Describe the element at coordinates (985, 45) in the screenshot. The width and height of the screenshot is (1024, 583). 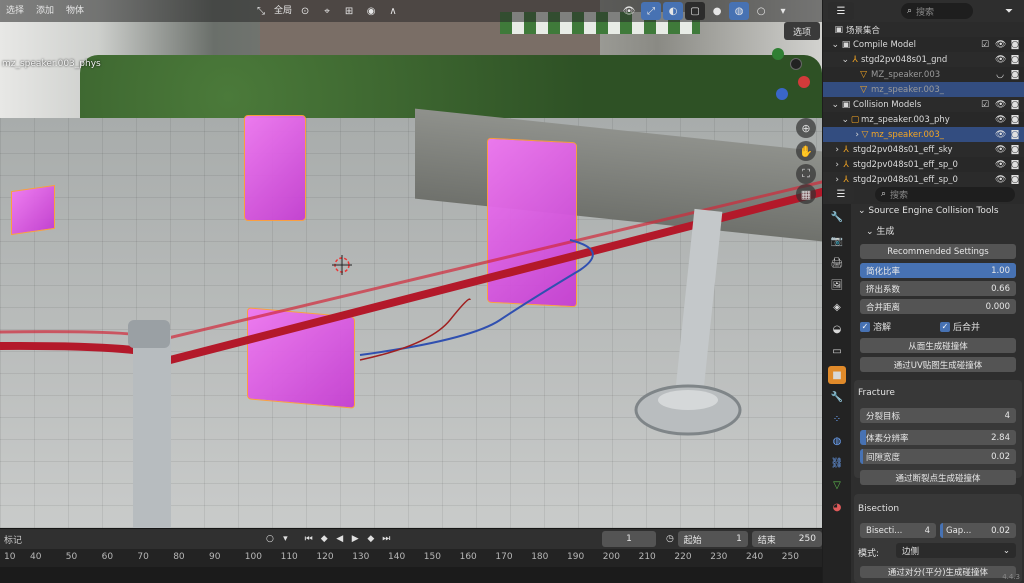
I see `checkbox-icon: ☑` at that location.